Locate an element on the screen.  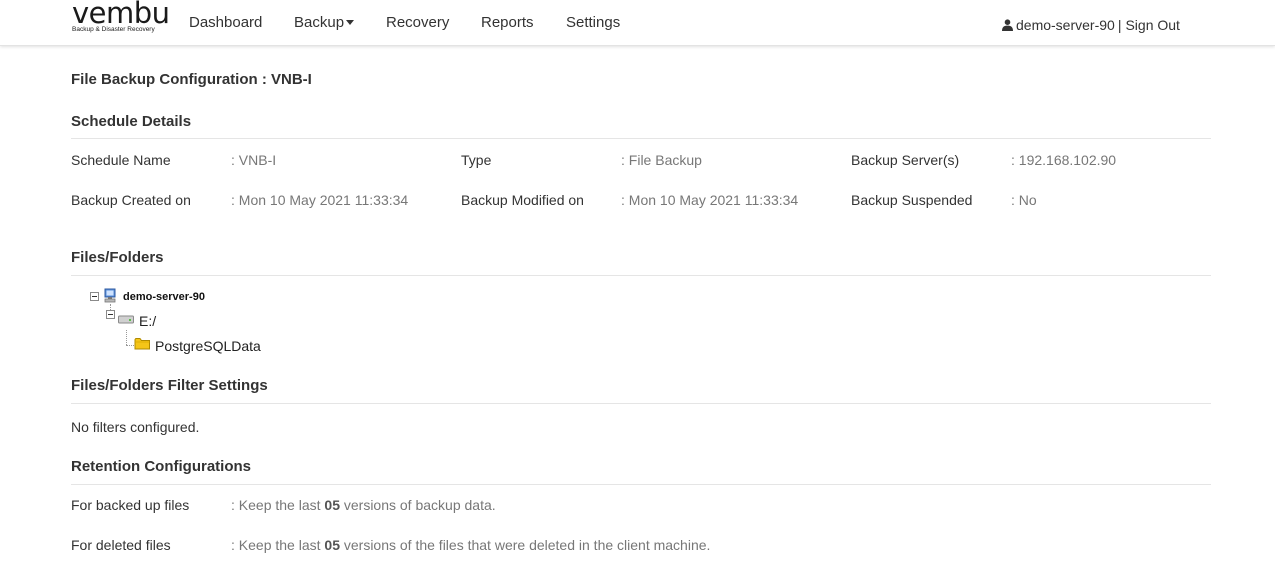
files-divider is located at coordinates (641, 275).